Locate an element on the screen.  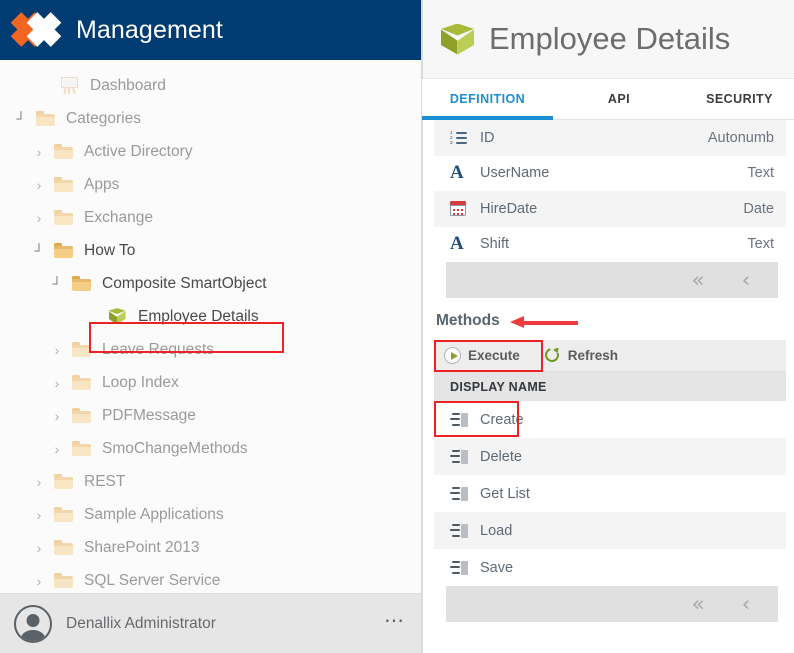
play-circle-icon is located at coordinates (452, 355).